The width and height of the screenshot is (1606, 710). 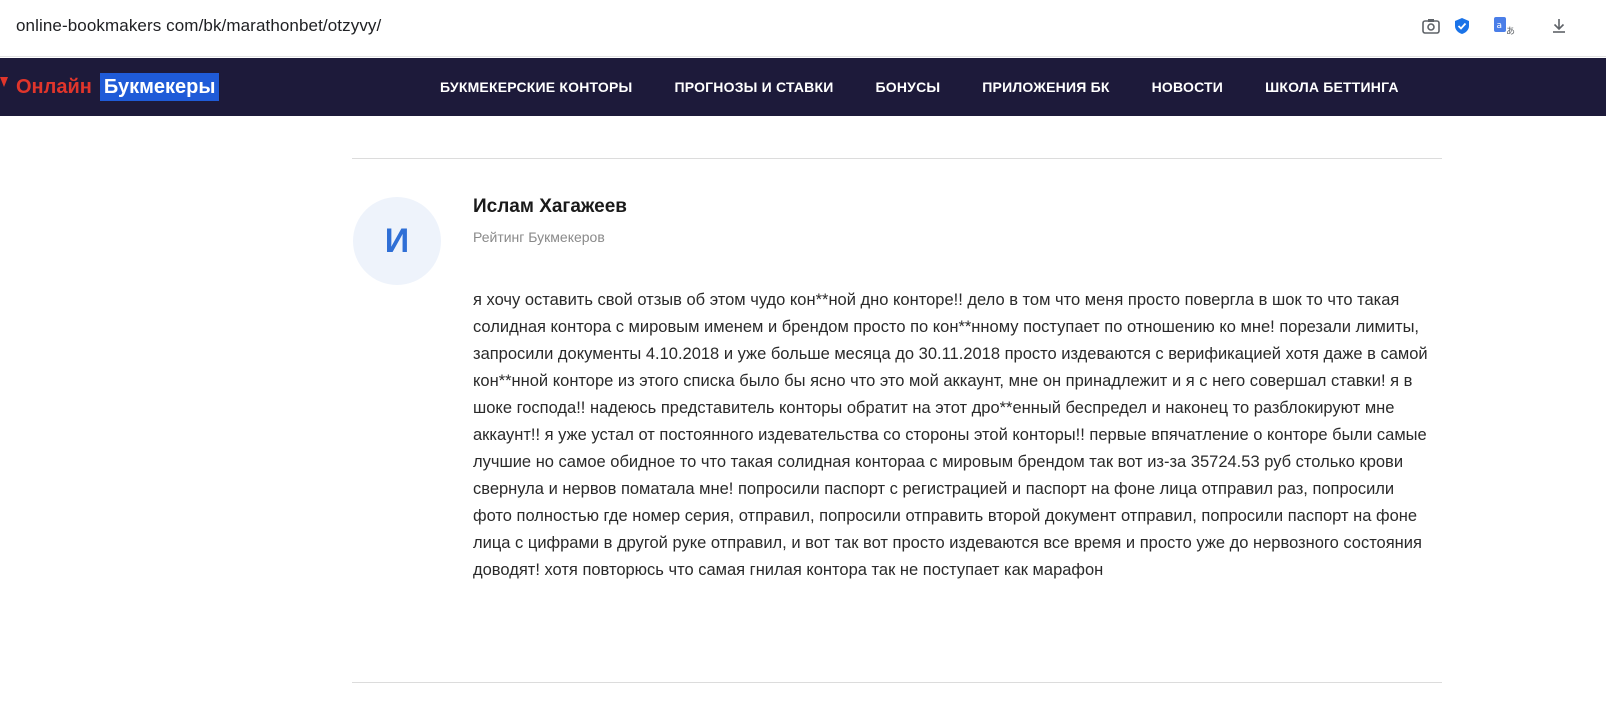 What do you see at coordinates (1510, 31) in the screenshot?
I see `svg-text: あ` at bounding box center [1510, 31].